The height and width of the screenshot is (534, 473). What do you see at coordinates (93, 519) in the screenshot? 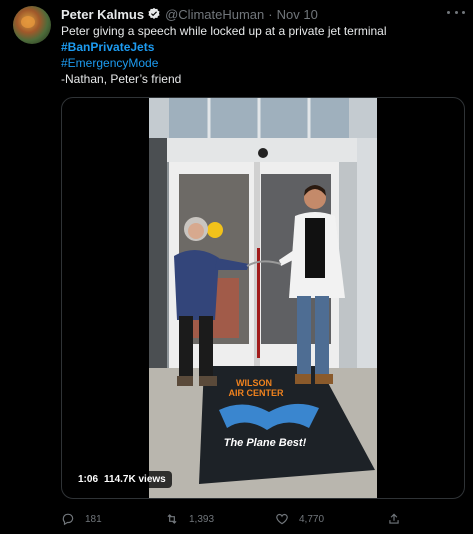
I see `reply-count: 181` at bounding box center [93, 519].